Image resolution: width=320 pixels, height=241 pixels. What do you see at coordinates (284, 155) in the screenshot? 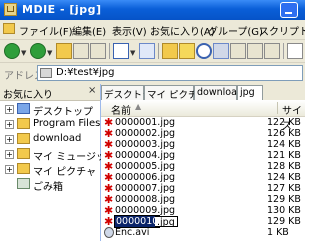
I see `file-size: 121 KB` at bounding box center [284, 155].